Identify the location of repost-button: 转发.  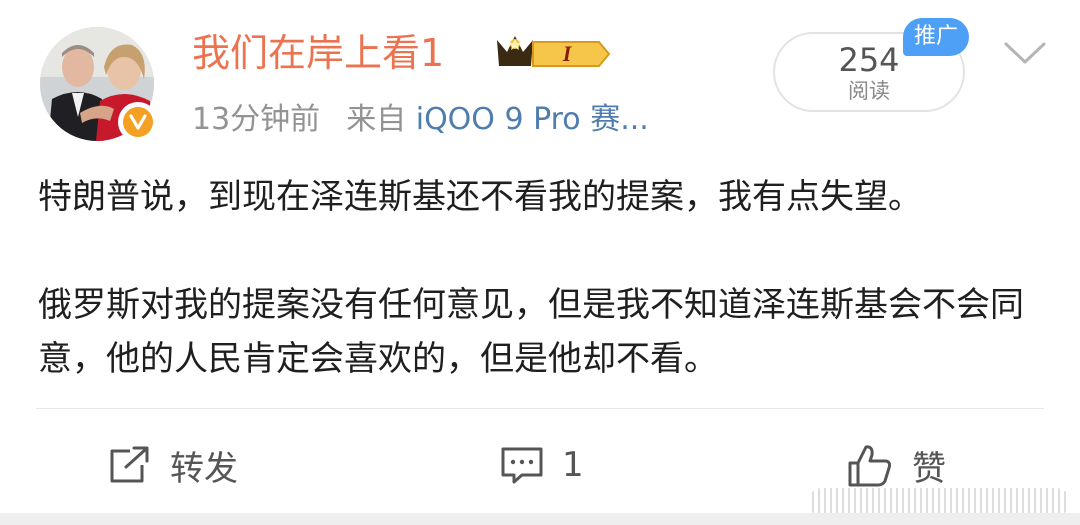
(173, 465).